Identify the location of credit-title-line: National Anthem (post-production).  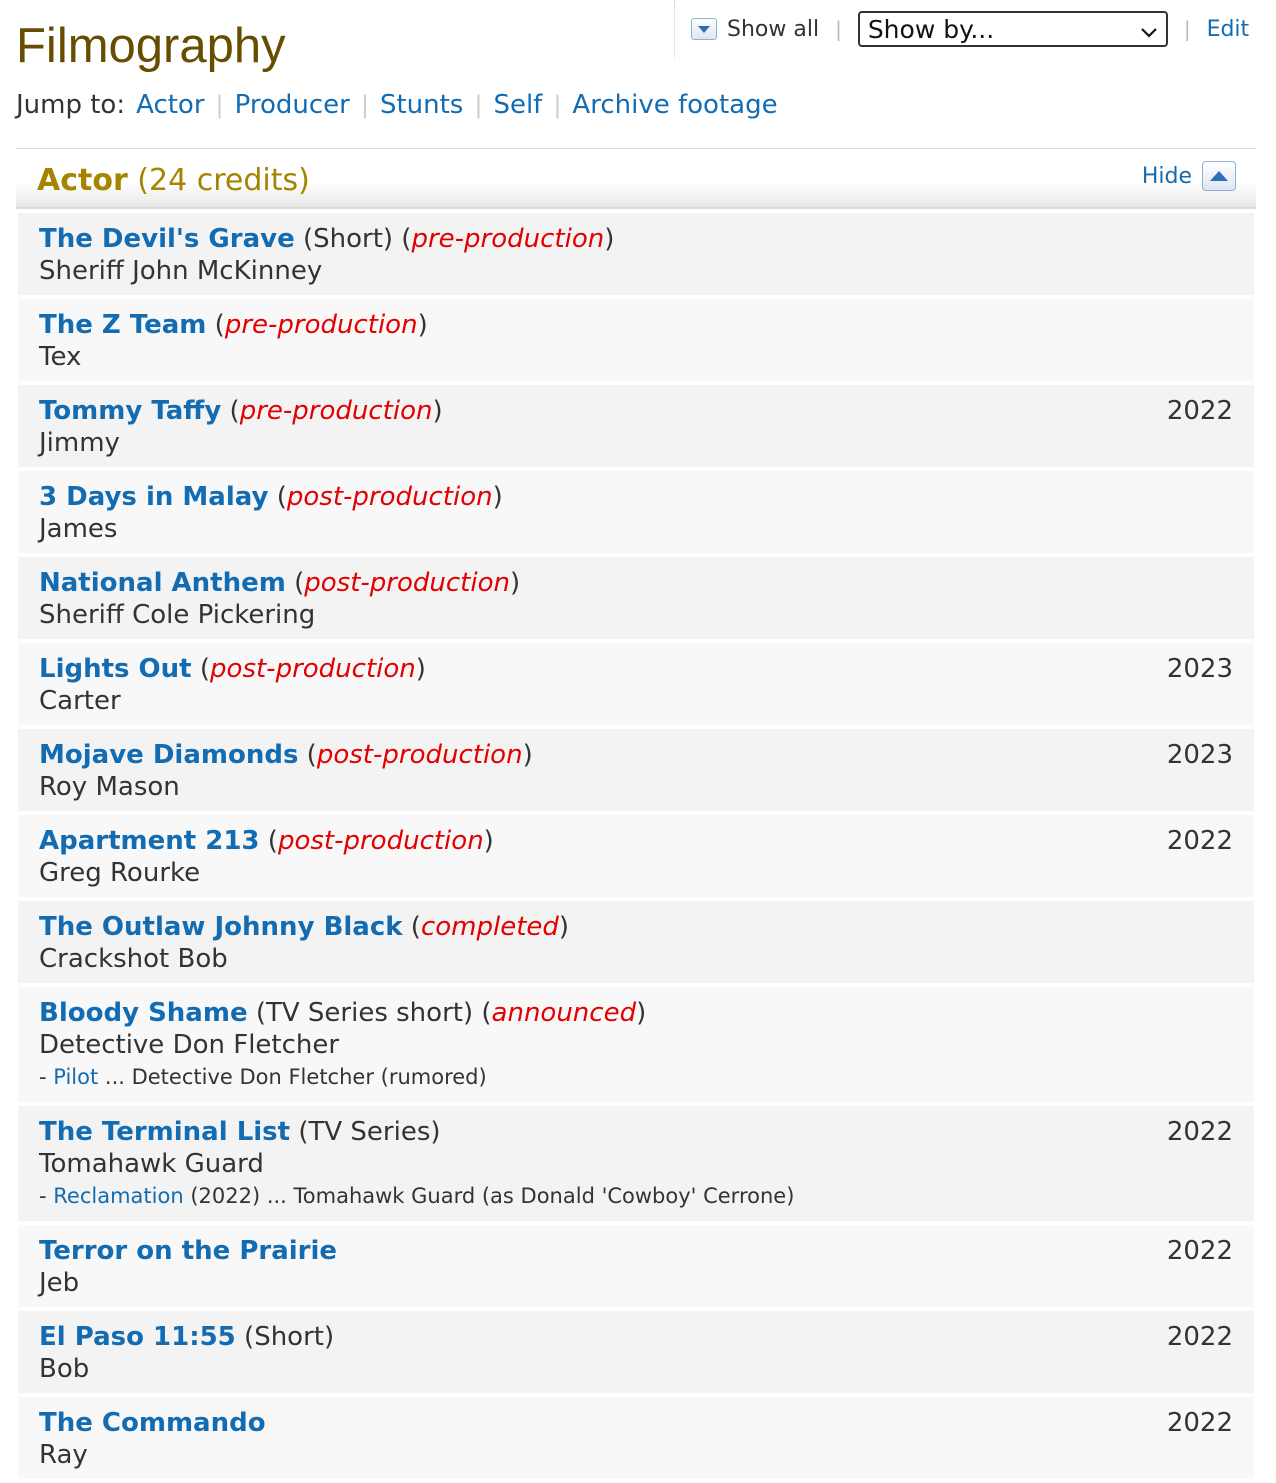
(280, 583).